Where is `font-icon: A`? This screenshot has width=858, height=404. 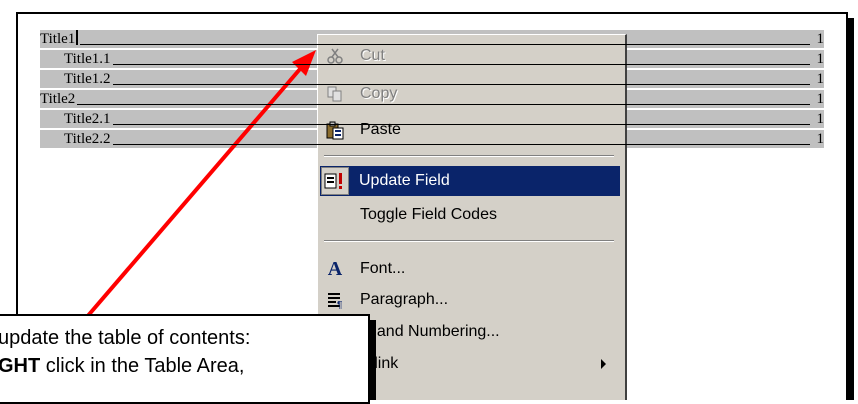 font-icon: A is located at coordinates (335, 268).